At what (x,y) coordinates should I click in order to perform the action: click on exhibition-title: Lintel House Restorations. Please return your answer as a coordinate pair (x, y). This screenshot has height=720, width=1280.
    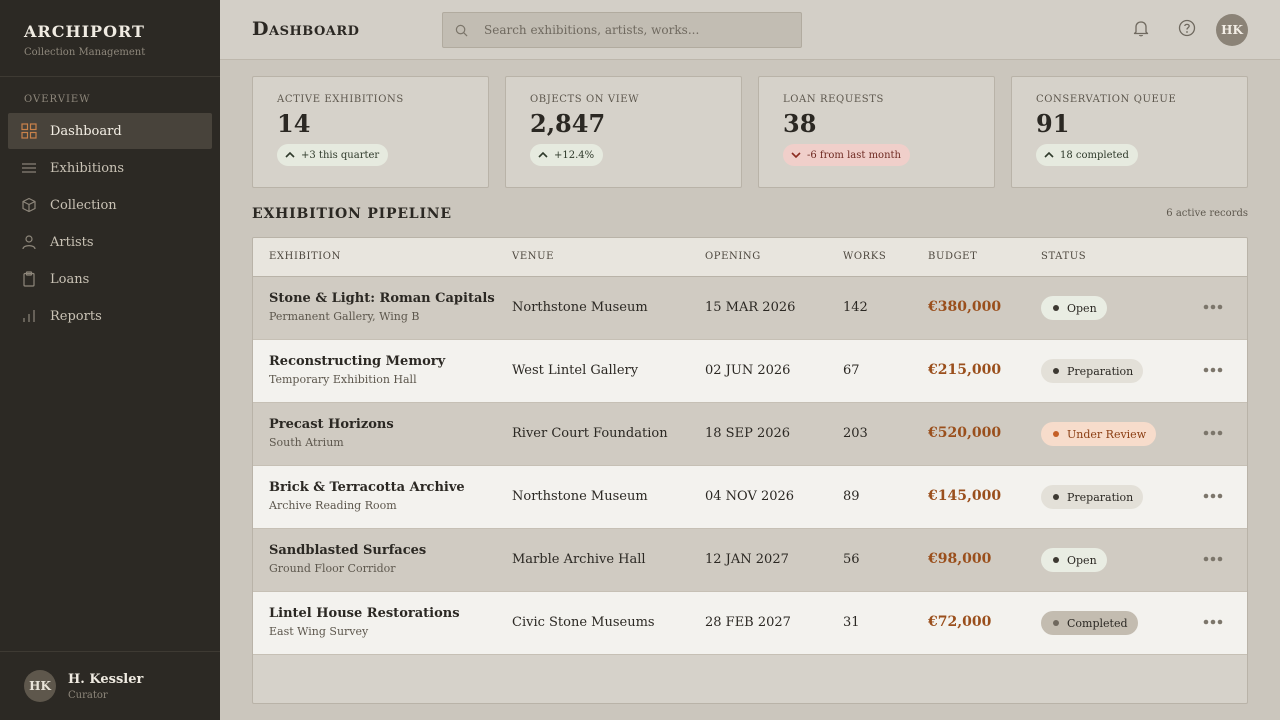
    Looking at the image, I should click on (364, 613).